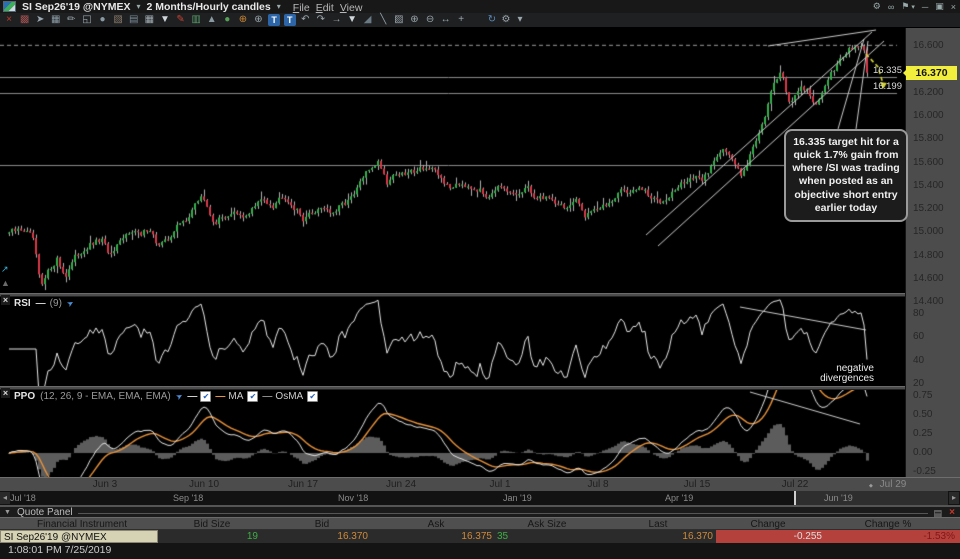  Describe the element at coordinates (321, 20) in the screenshot. I see `redo-icon: ↷` at that location.